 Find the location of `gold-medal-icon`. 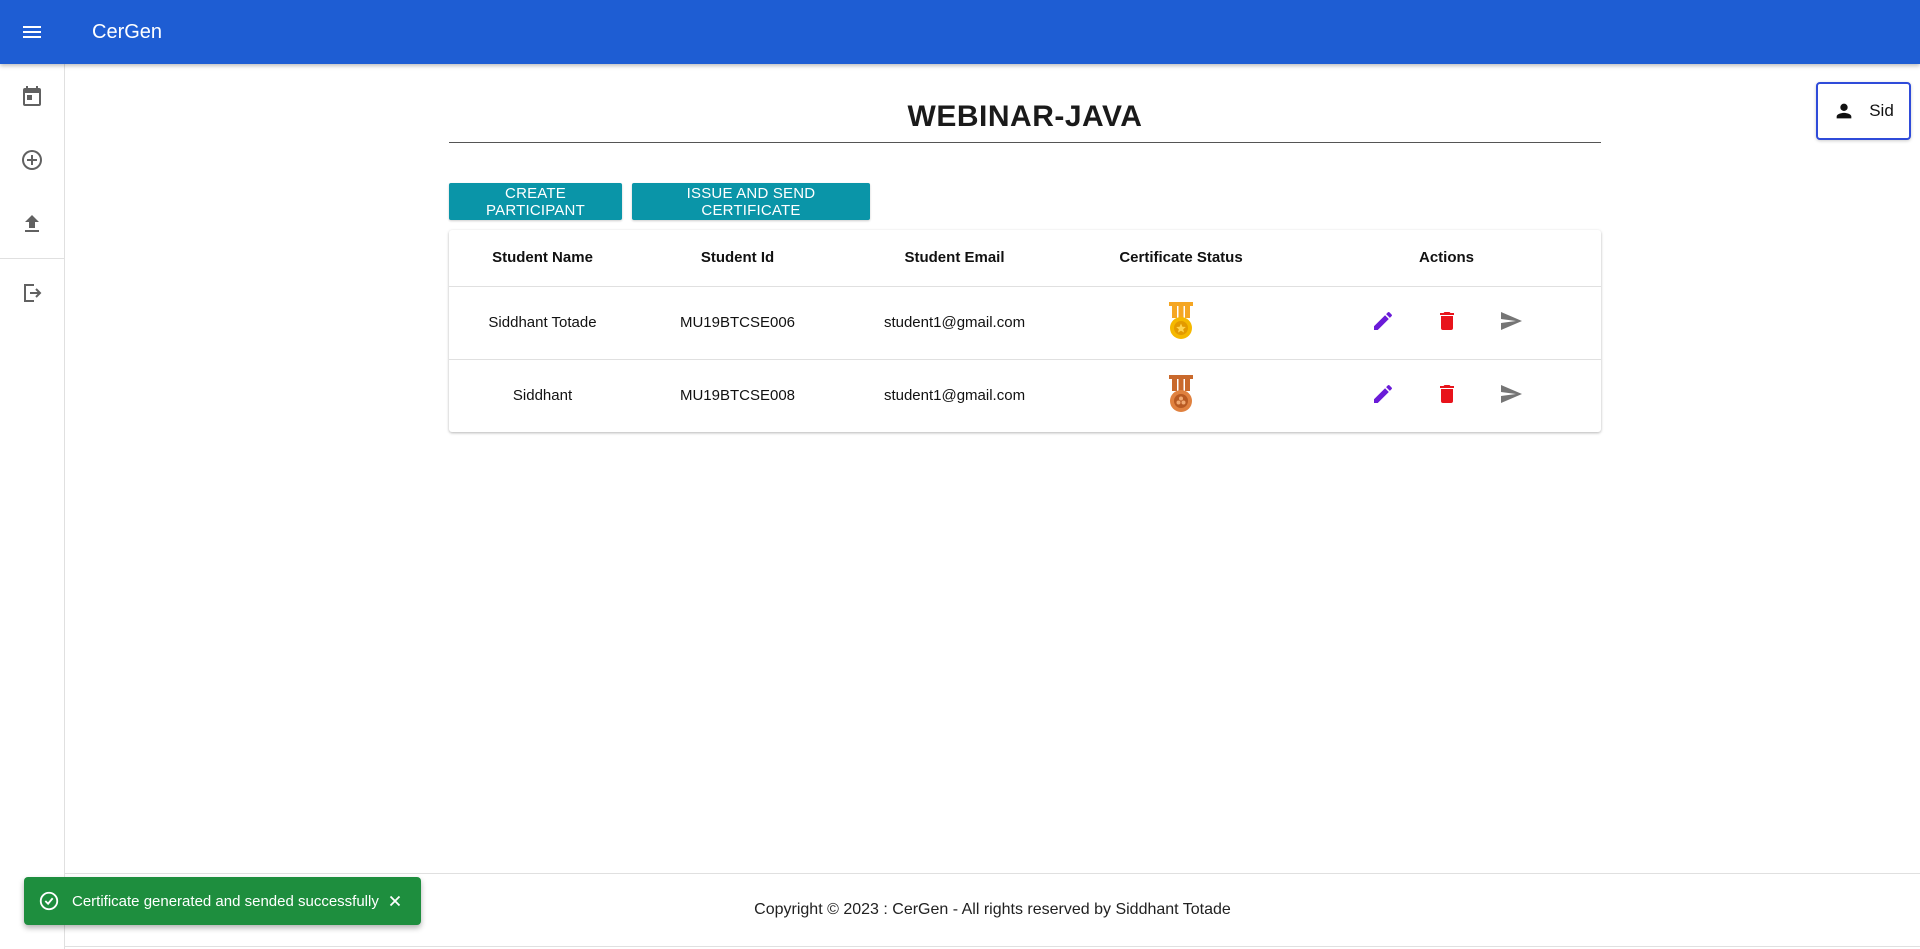

gold-medal-icon is located at coordinates (1181, 320).